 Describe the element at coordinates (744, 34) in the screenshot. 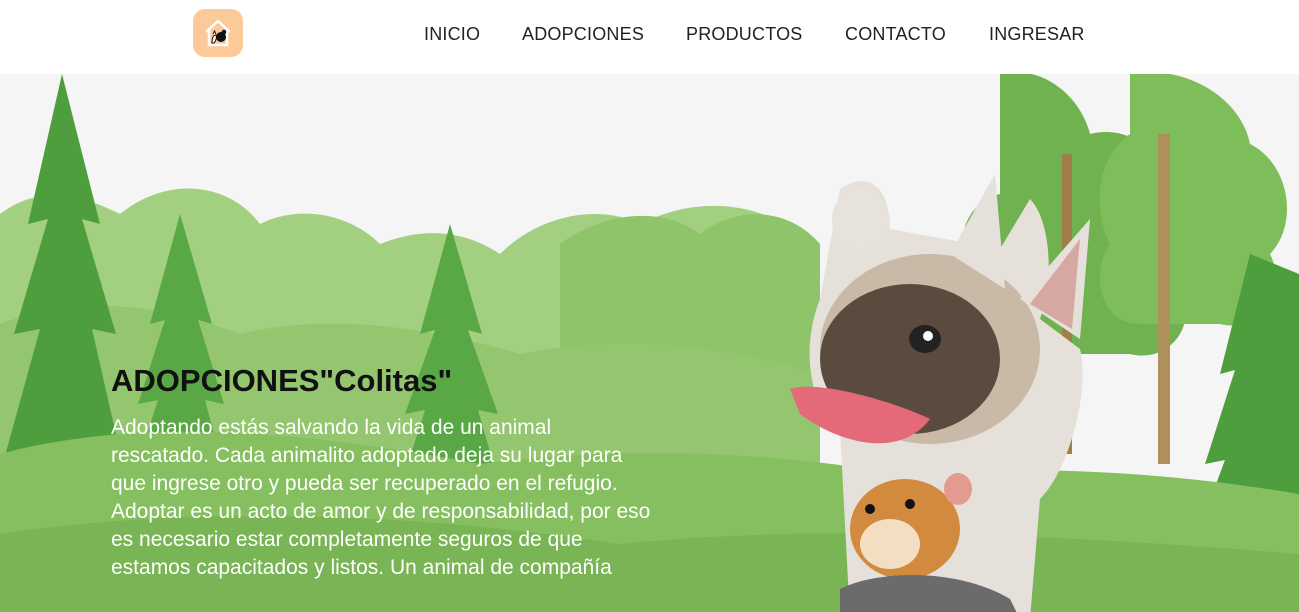

I see `nav-productos: PRODUCTOS` at that location.